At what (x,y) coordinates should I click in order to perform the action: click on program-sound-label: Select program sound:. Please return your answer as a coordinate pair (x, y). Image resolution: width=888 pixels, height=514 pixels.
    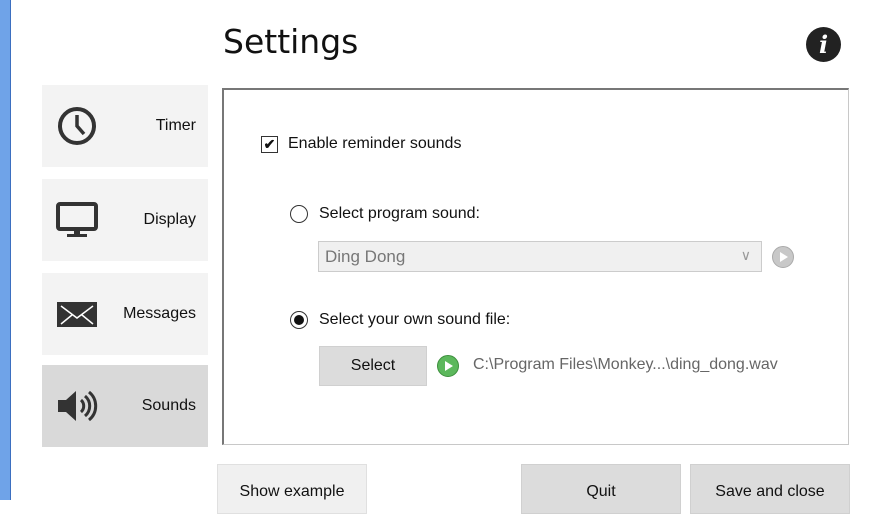
    Looking at the image, I should click on (399, 213).